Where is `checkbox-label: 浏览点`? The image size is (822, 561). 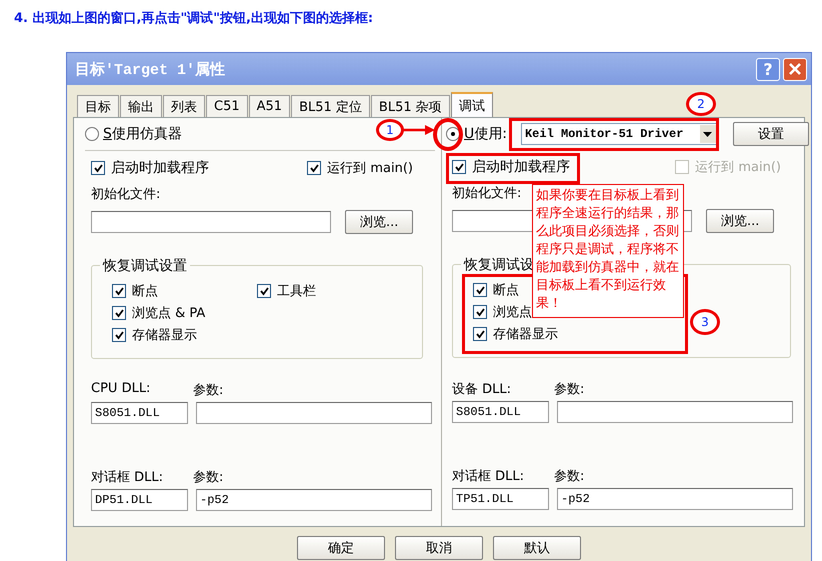
checkbox-label: 浏览点 is located at coordinates (512, 312).